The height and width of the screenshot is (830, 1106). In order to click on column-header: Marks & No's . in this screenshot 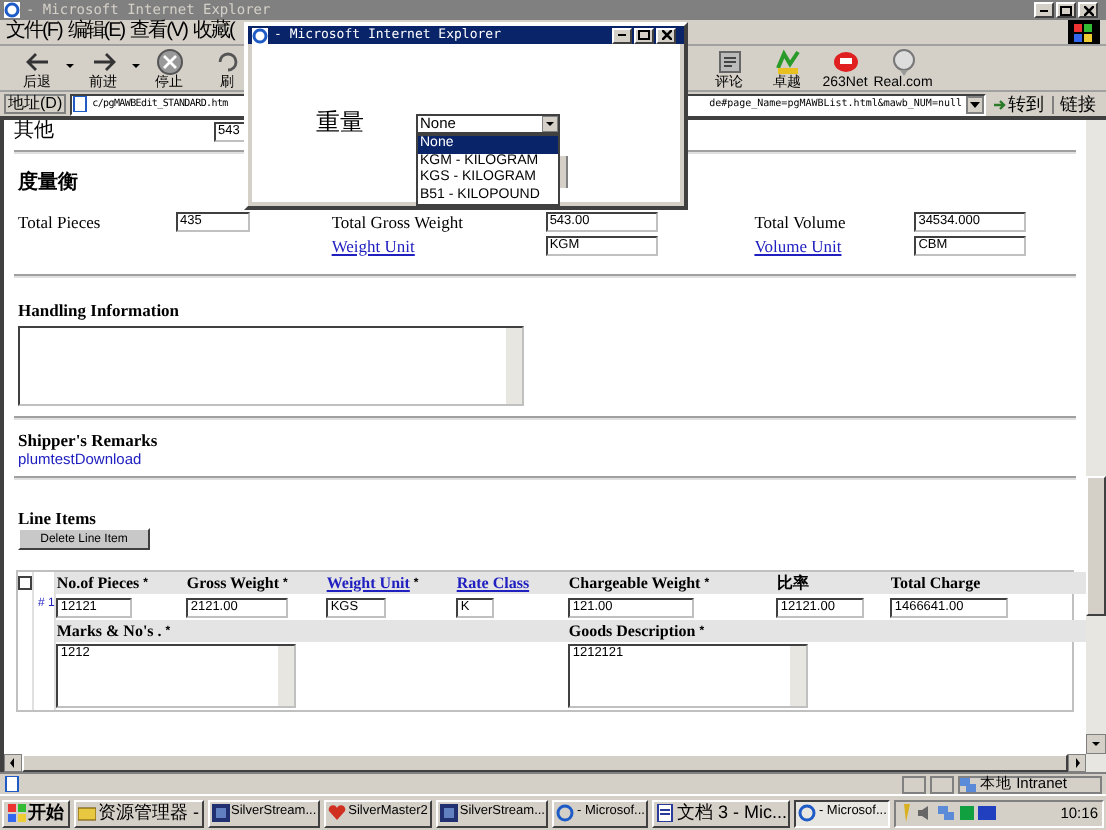, I will do `click(109, 631)`.